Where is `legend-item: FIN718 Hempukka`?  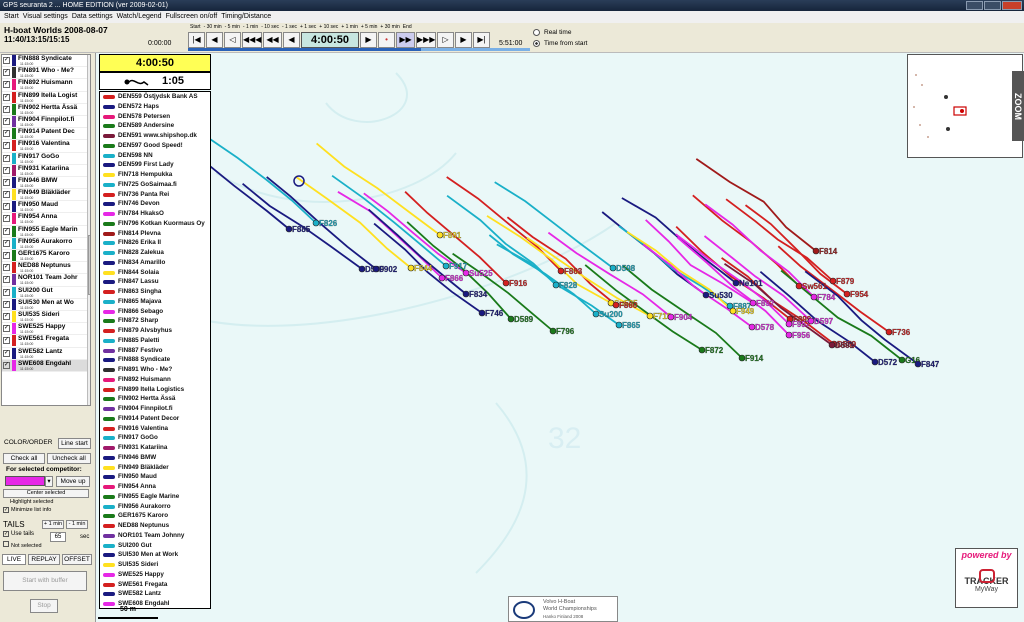 legend-item: FIN718 Hempukka is located at coordinates (155, 175).